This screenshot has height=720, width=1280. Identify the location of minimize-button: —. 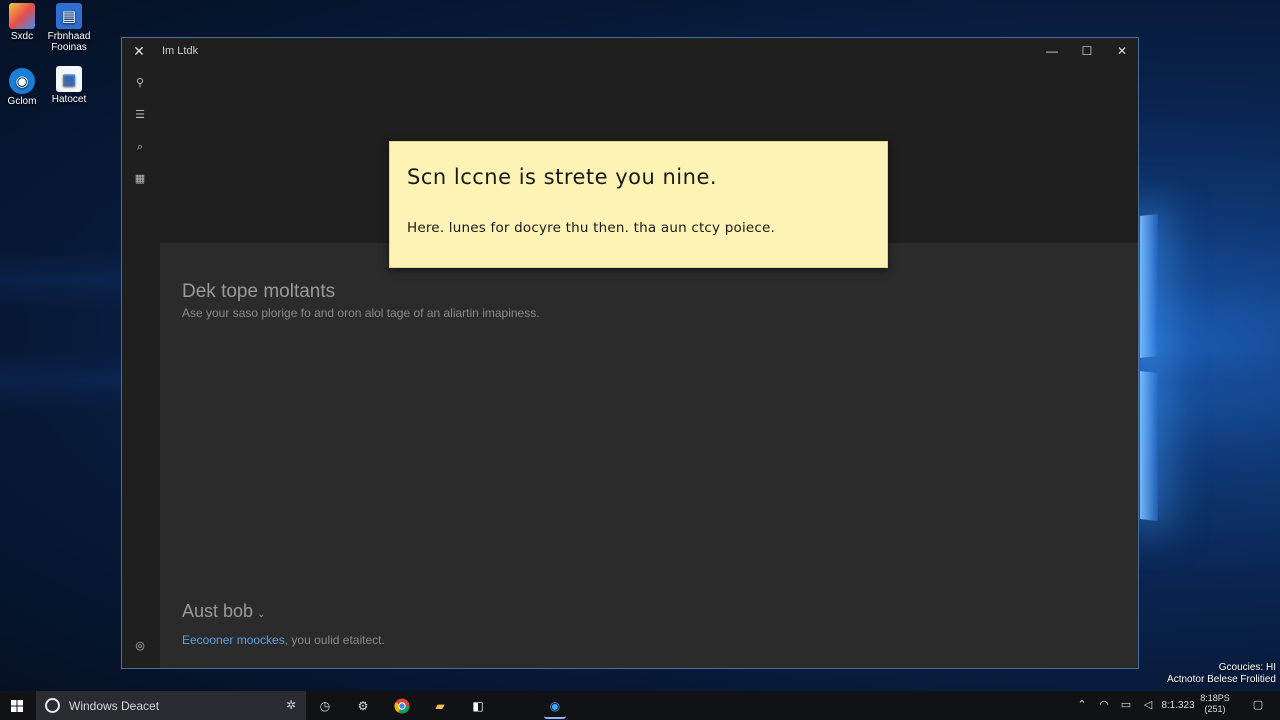
(1052, 51).